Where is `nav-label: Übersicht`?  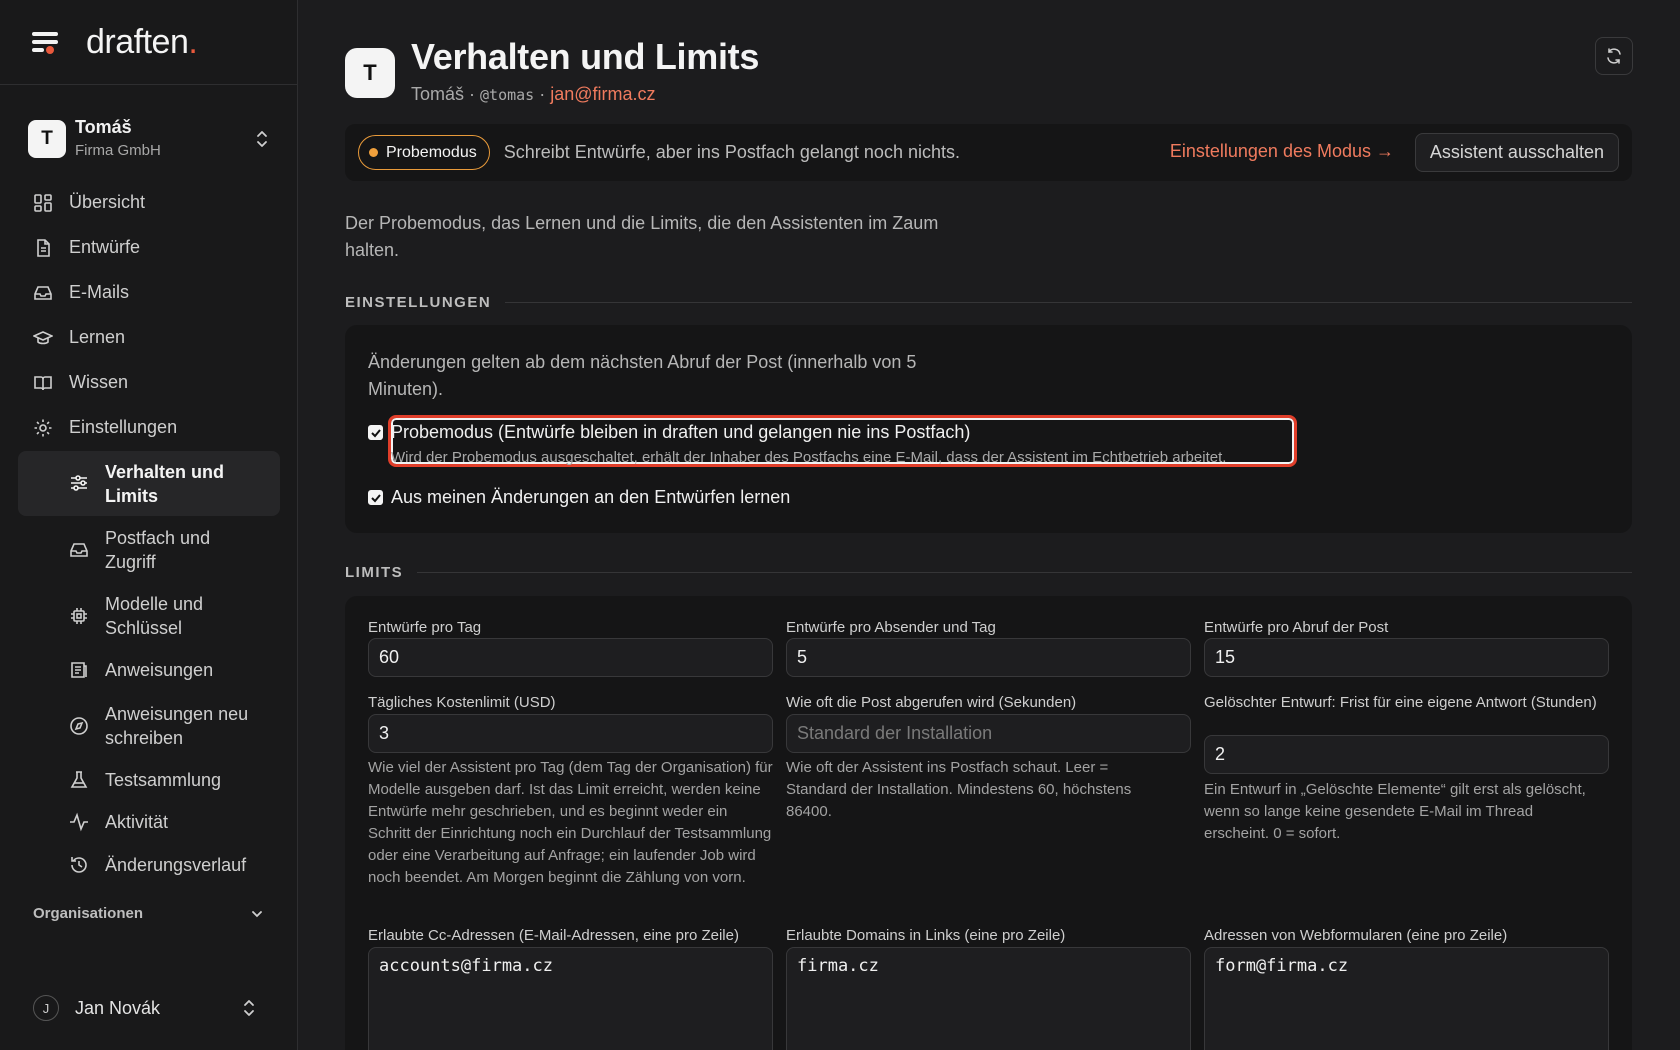
nav-label: Übersicht is located at coordinates (107, 202).